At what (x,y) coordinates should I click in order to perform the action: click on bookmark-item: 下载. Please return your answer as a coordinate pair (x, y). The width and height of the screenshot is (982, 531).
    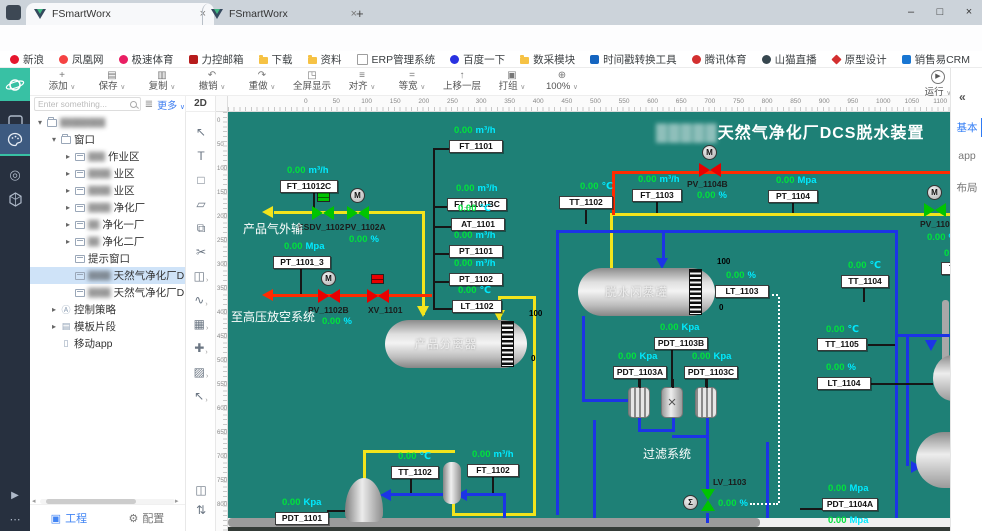
    Looking at the image, I should click on (275, 59).